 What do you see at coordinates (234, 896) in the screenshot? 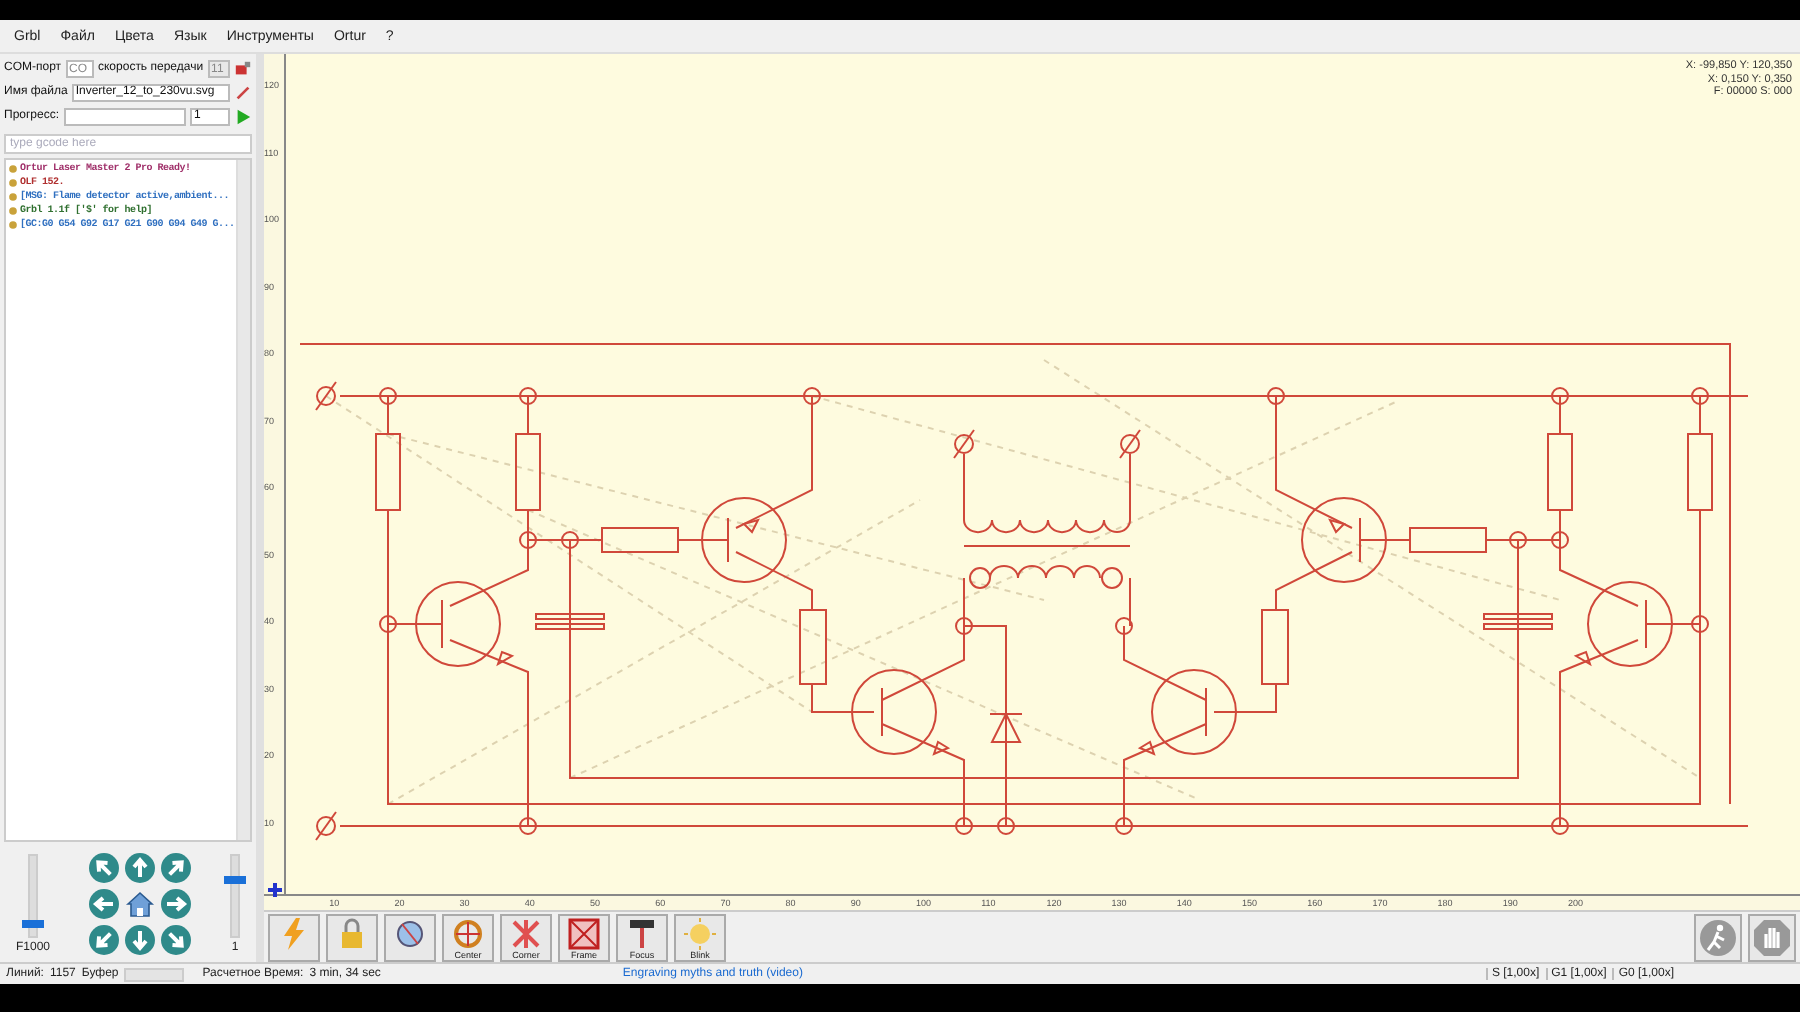
I see `step-slider` at bounding box center [234, 896].